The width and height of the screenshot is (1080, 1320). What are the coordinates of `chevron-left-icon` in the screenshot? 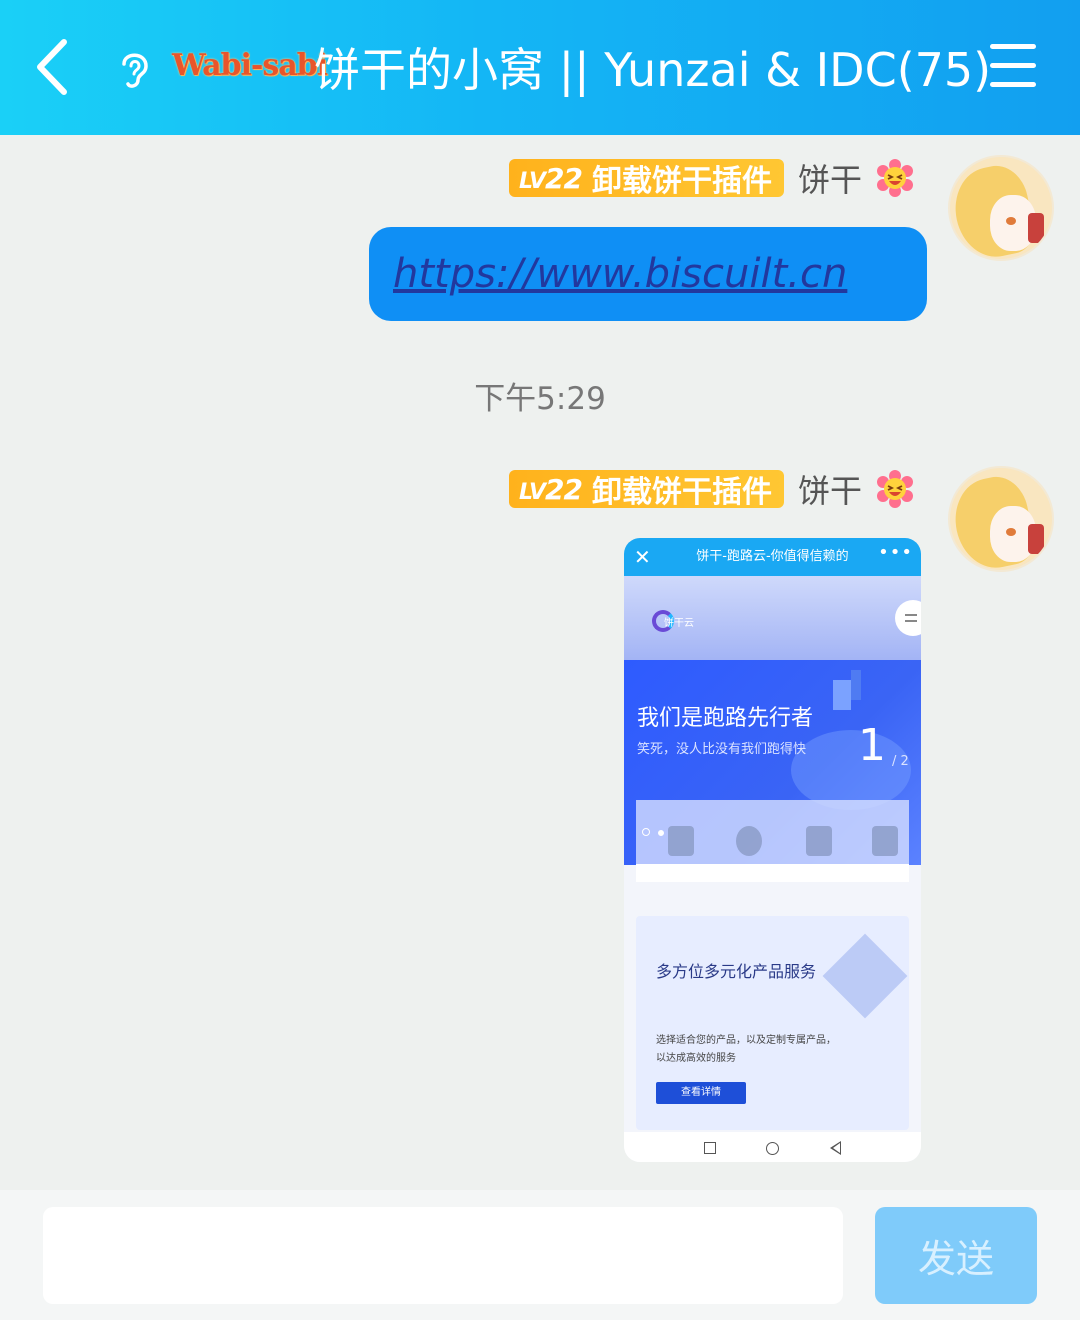 It's located at (52, 67).